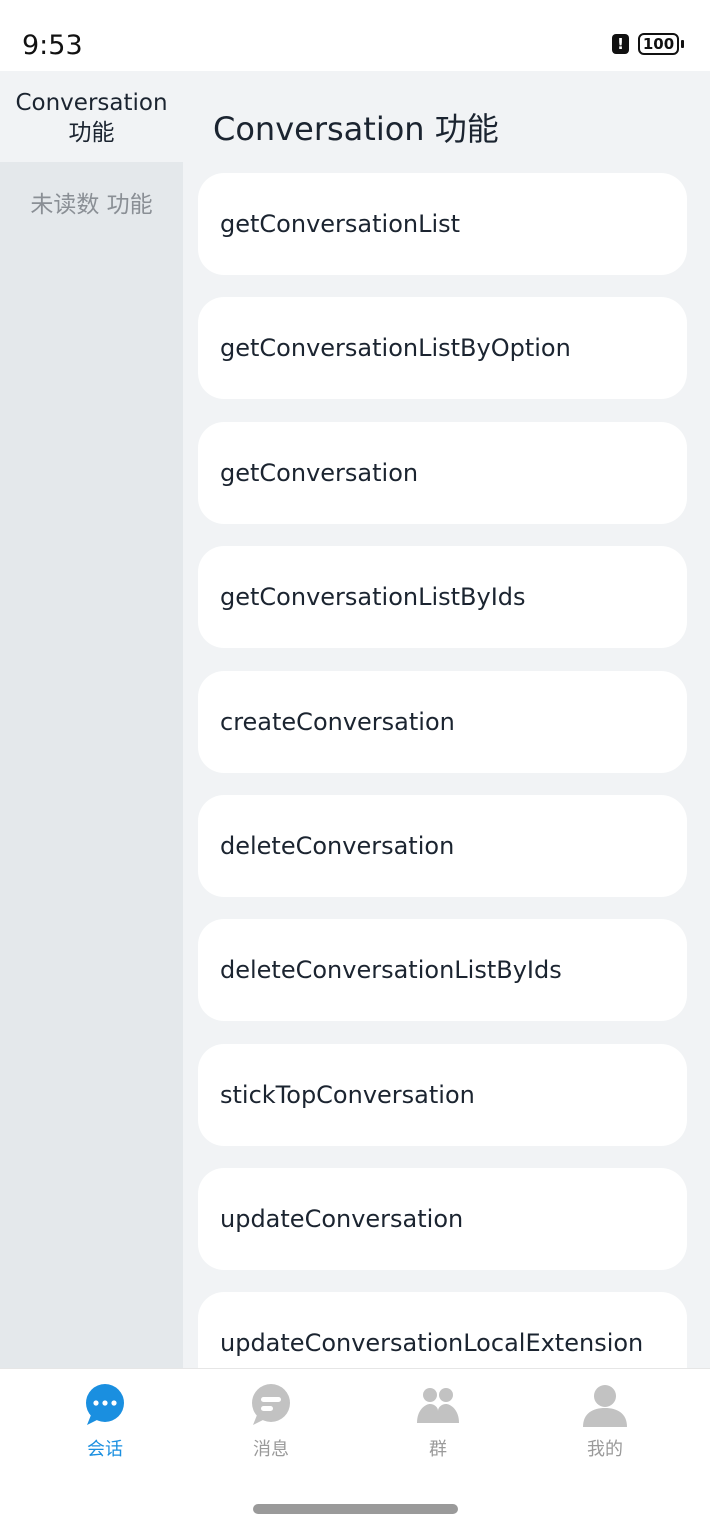 The width and height of the screenshot is (710, 1531). I want to click on tab-label: 群, so click(438, 1449).